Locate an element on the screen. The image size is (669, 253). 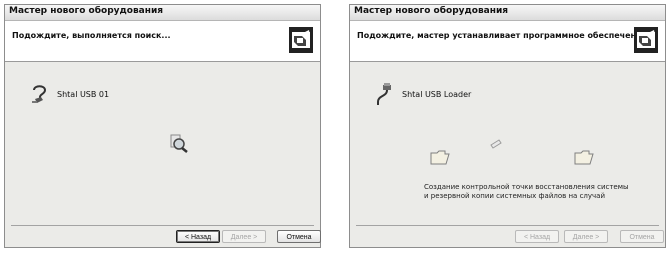
flying-document-icon is located at coordinates (496, 144).